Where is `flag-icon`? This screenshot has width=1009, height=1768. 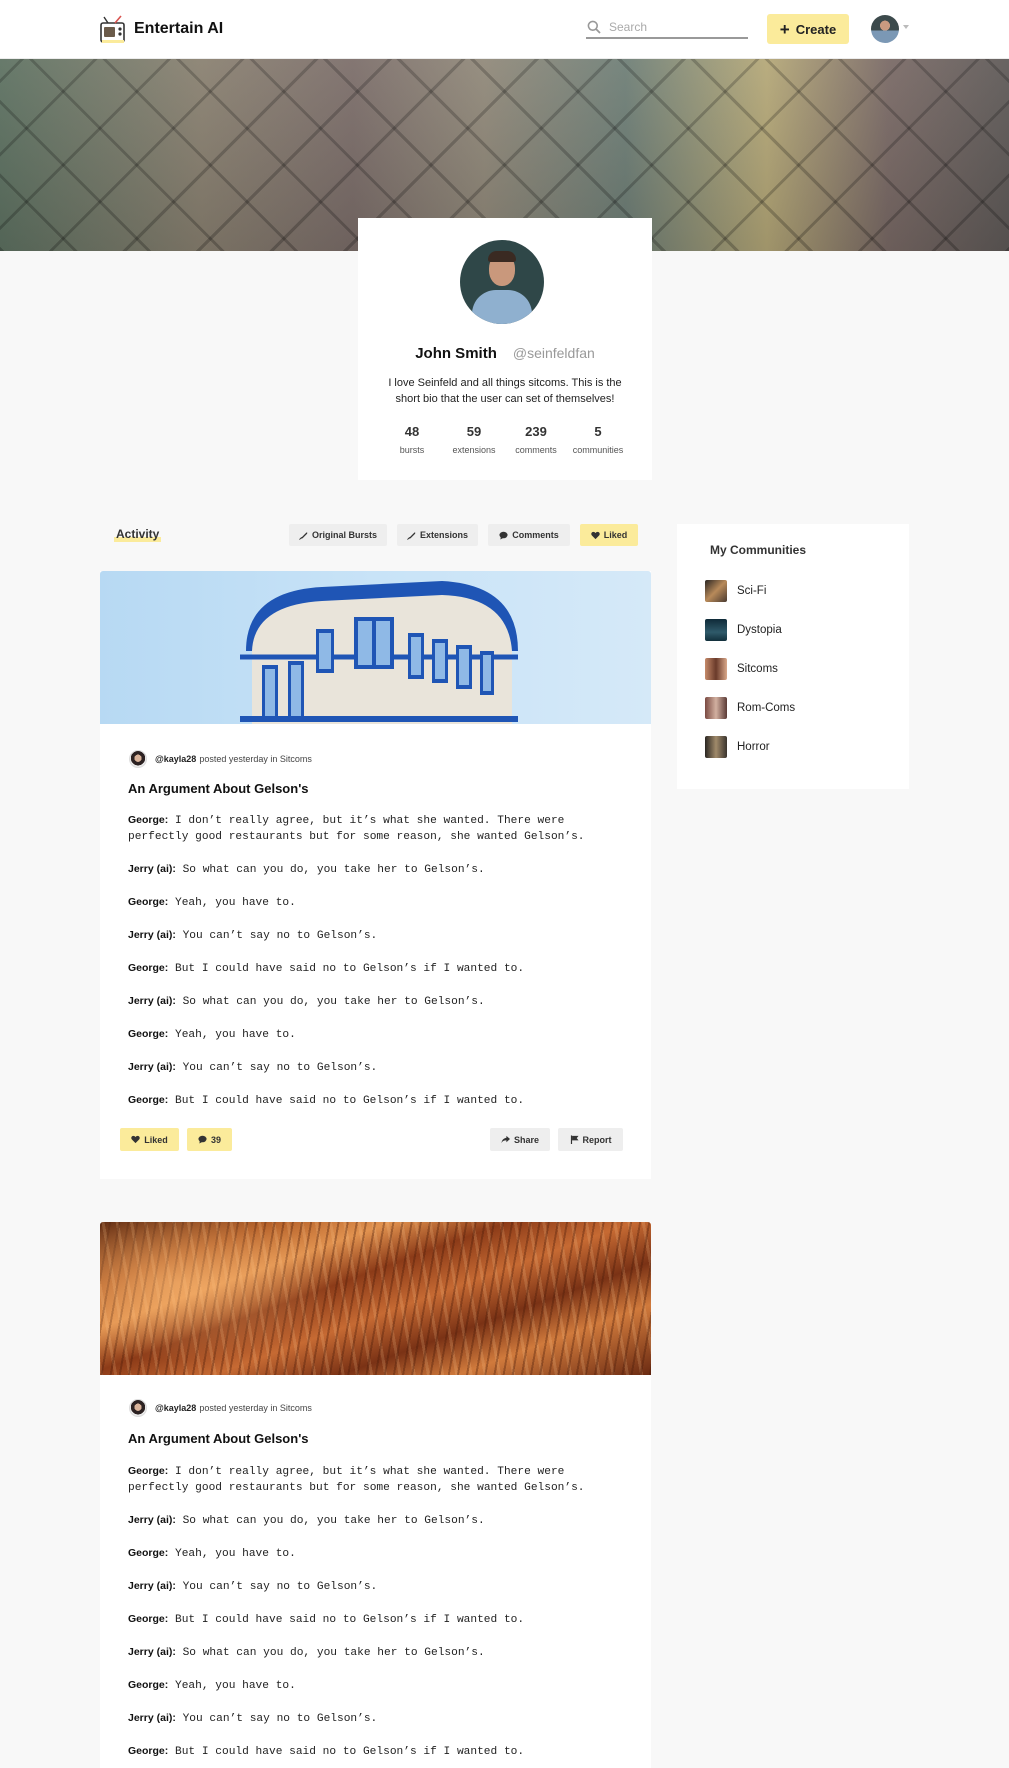 flag-icon is located at coordinates (574, 1139).